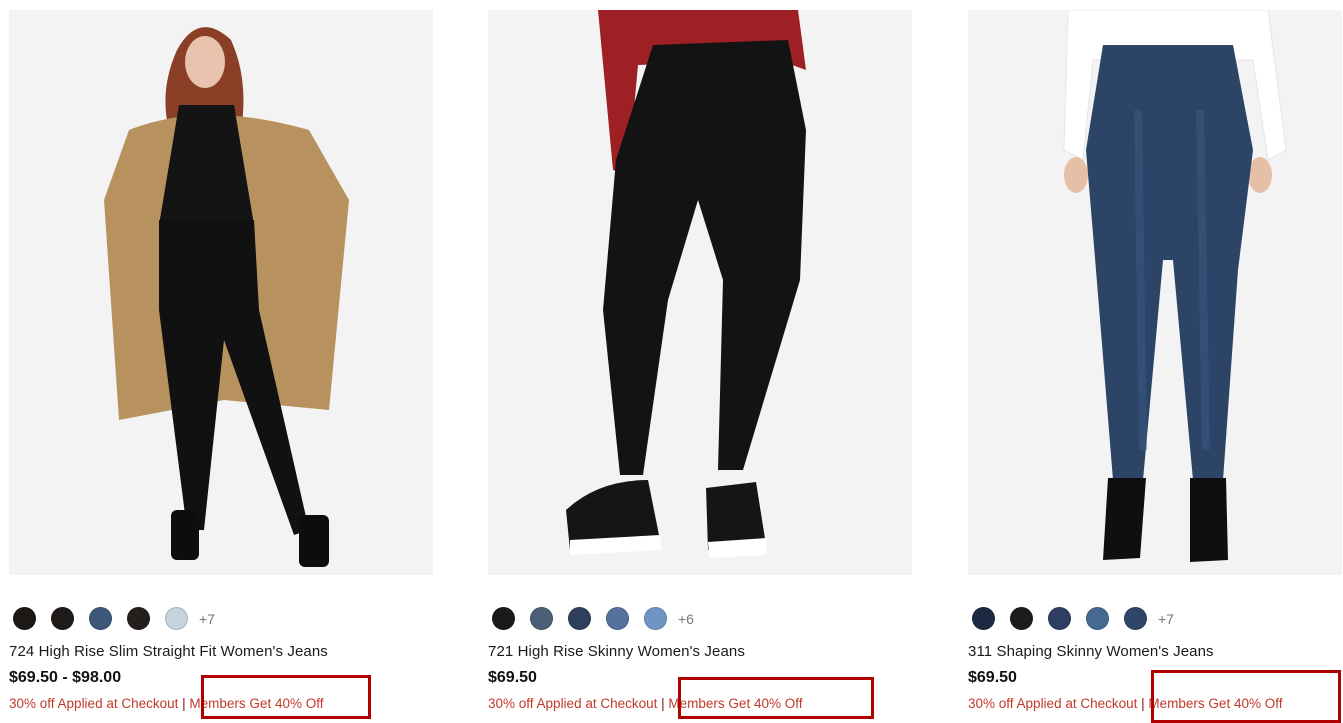  Describe the element at coordinates (65, 677) in the screenshot. I see `product-price: $69.50 - $98.00` at that location.